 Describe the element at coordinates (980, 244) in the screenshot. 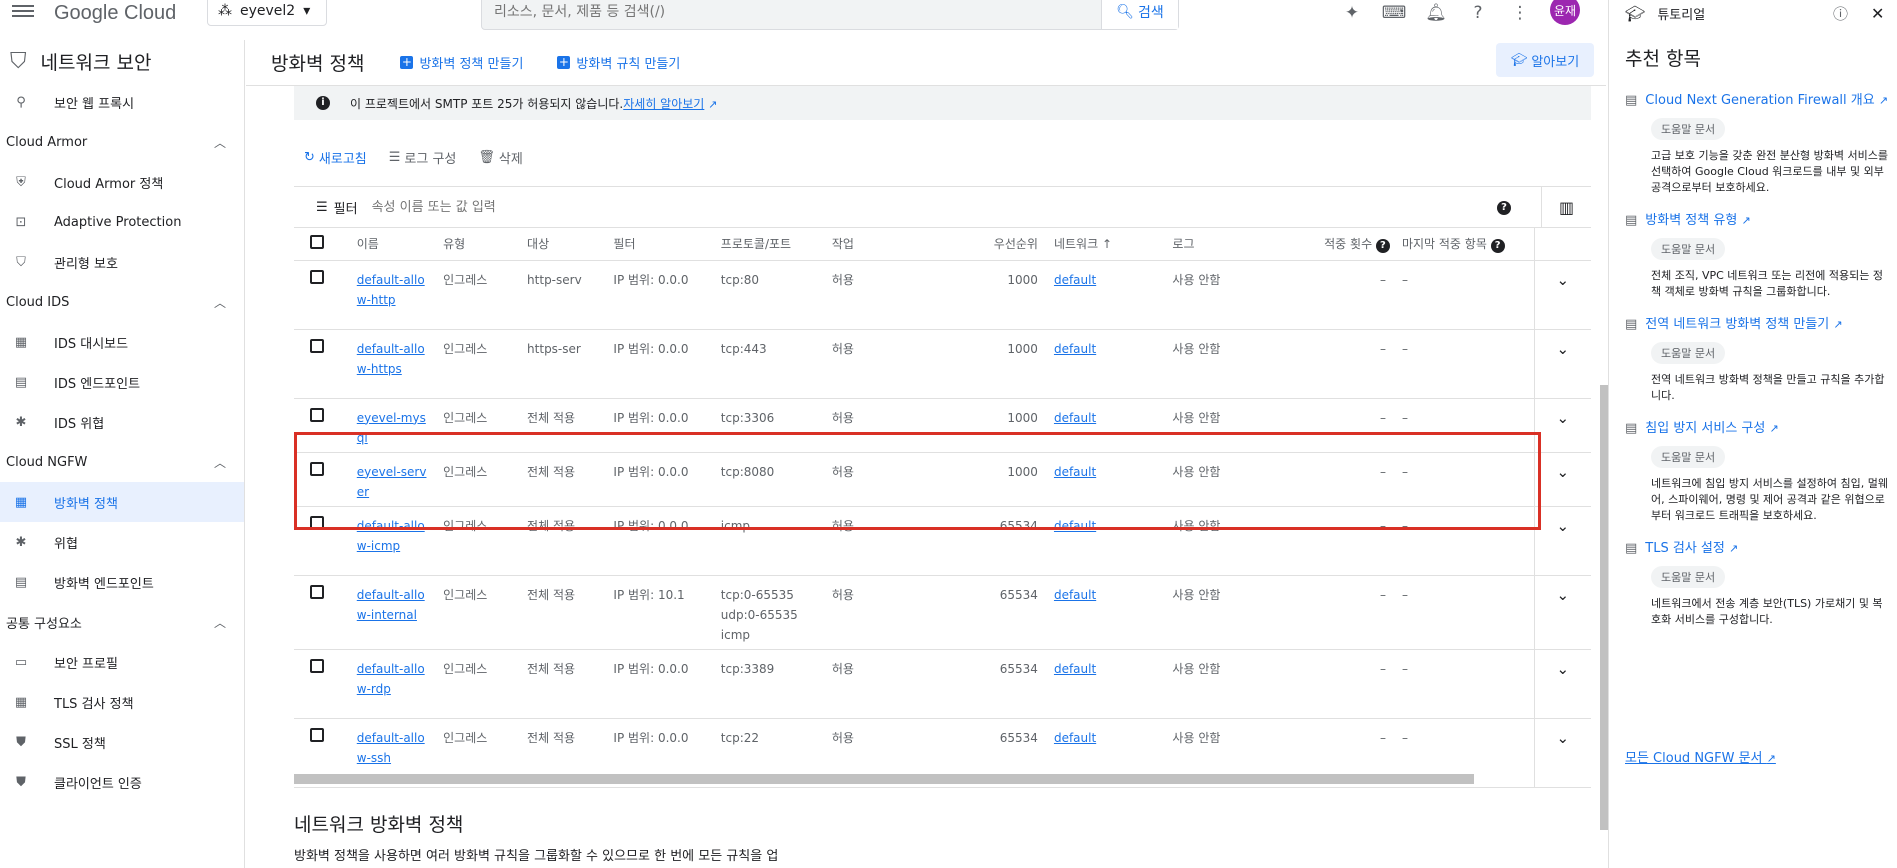

I see `column-header: 우선순위` at that location.